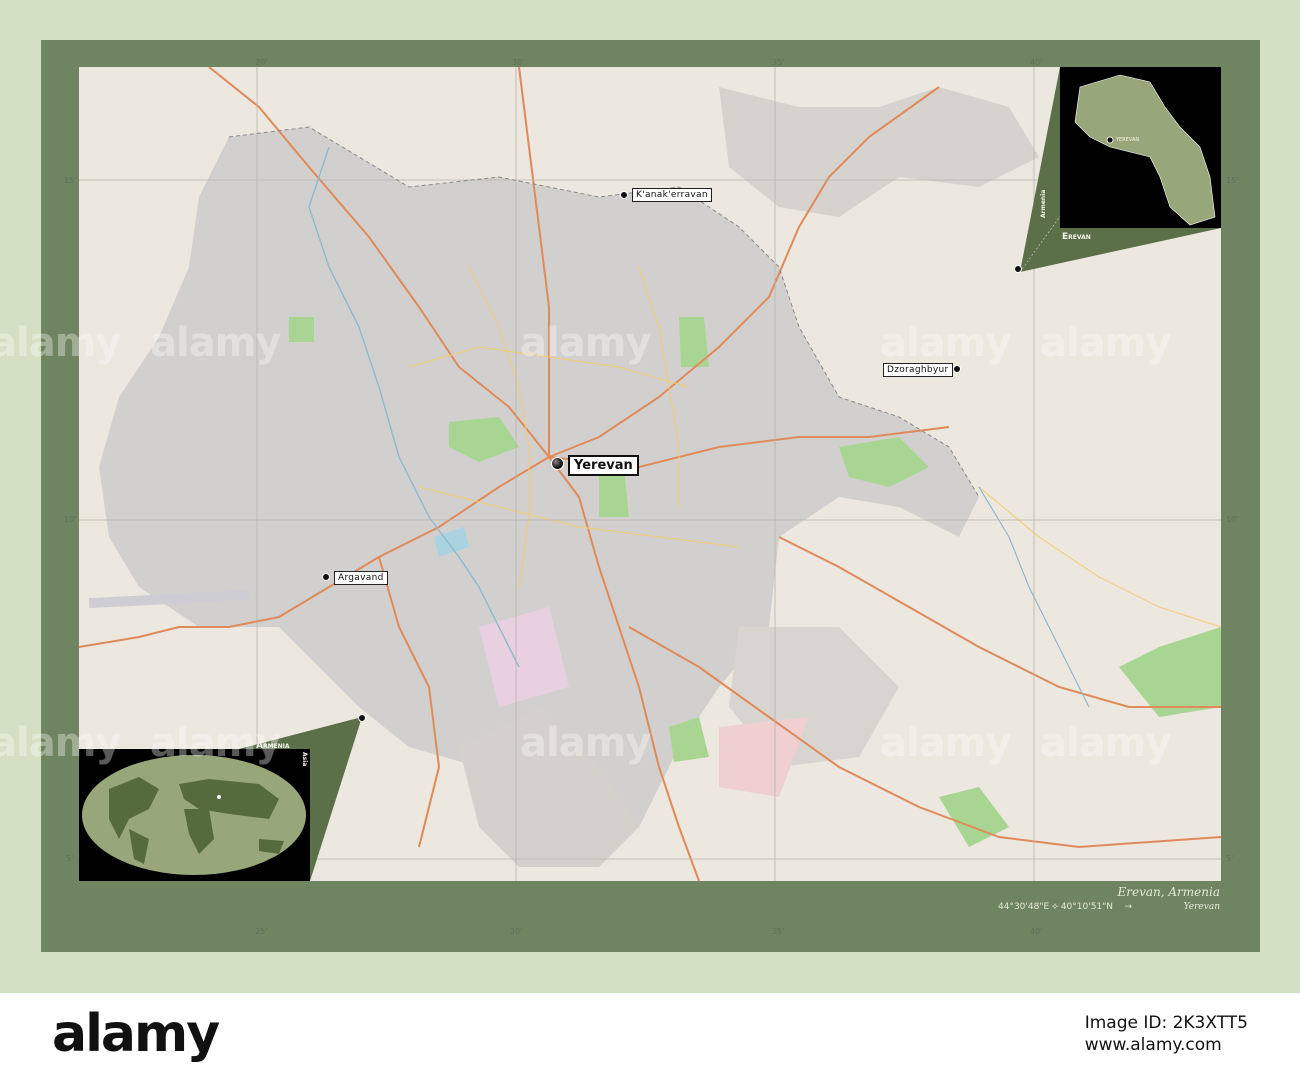 Image resolution: width=1300 pixels, height=1084 pixels. Describe the element at coordinates (778, 62) in the screenshot. I see `grid-label-top: 35'` at that location.